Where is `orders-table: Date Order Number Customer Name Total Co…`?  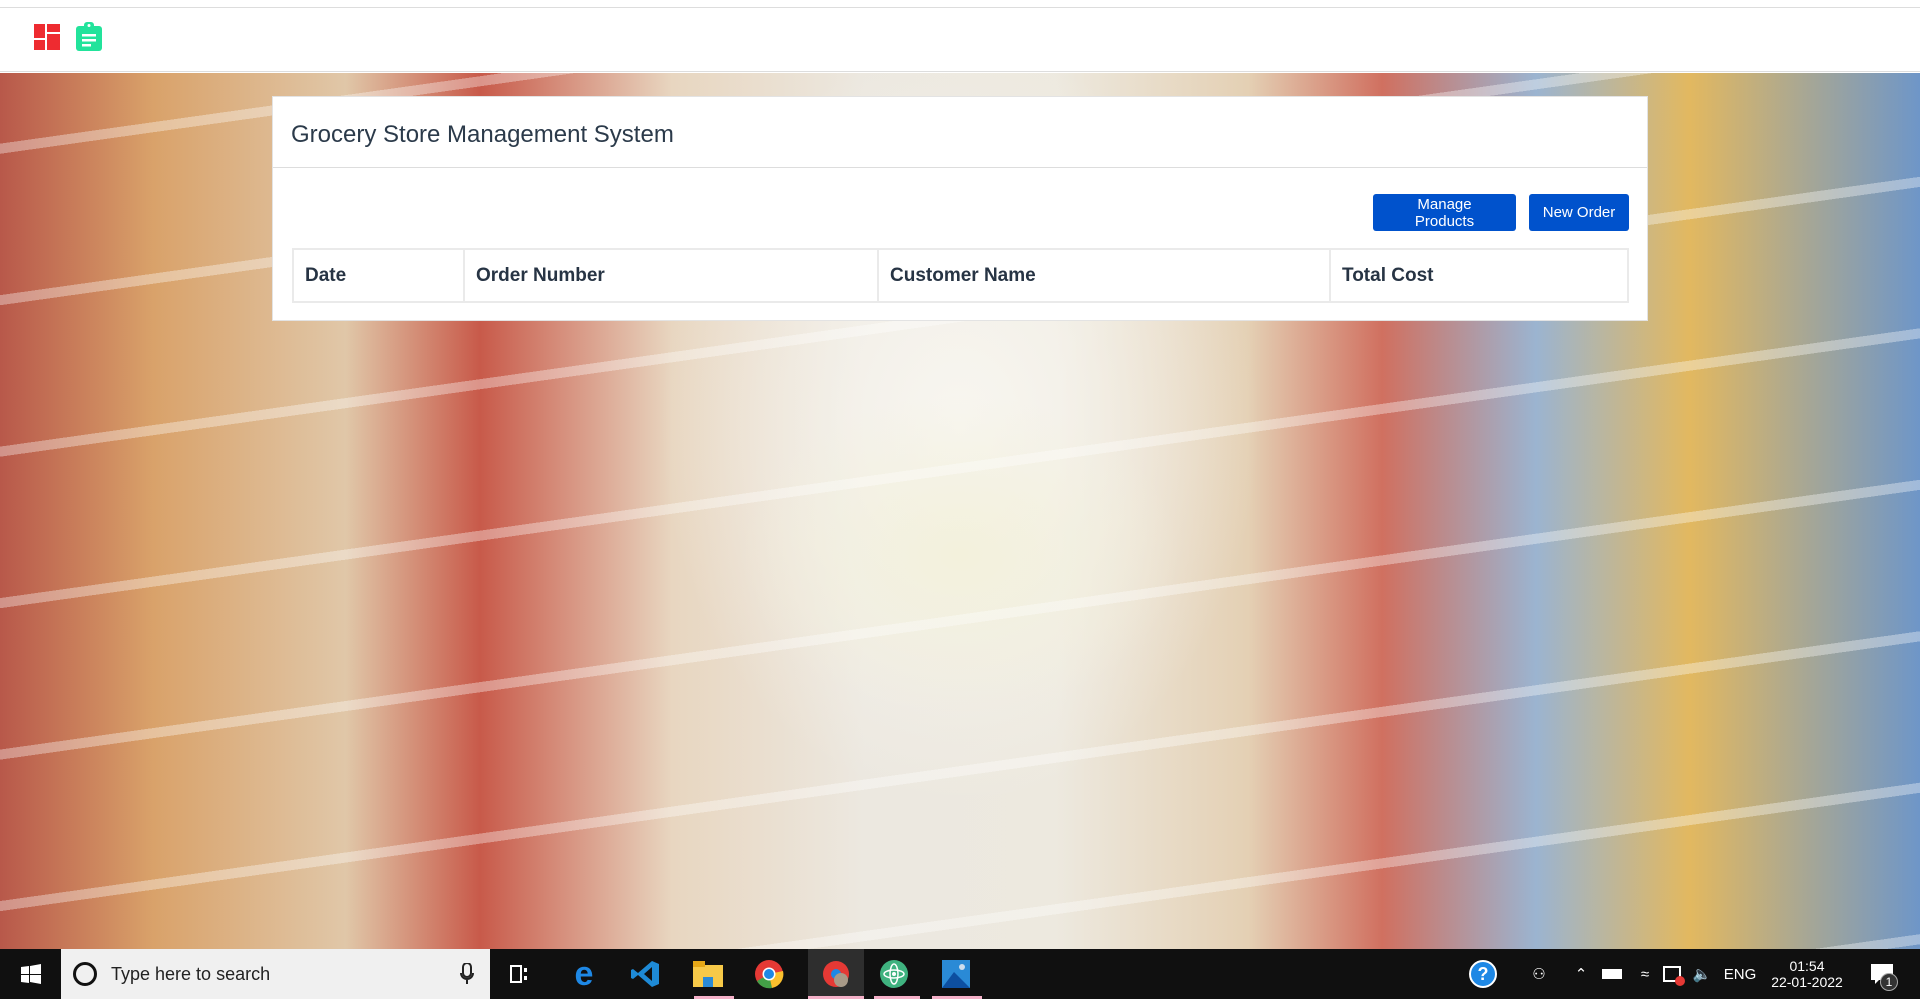
orders-table: Date Order Number Customer Name Total Co… is located at coordinates (960, 275).